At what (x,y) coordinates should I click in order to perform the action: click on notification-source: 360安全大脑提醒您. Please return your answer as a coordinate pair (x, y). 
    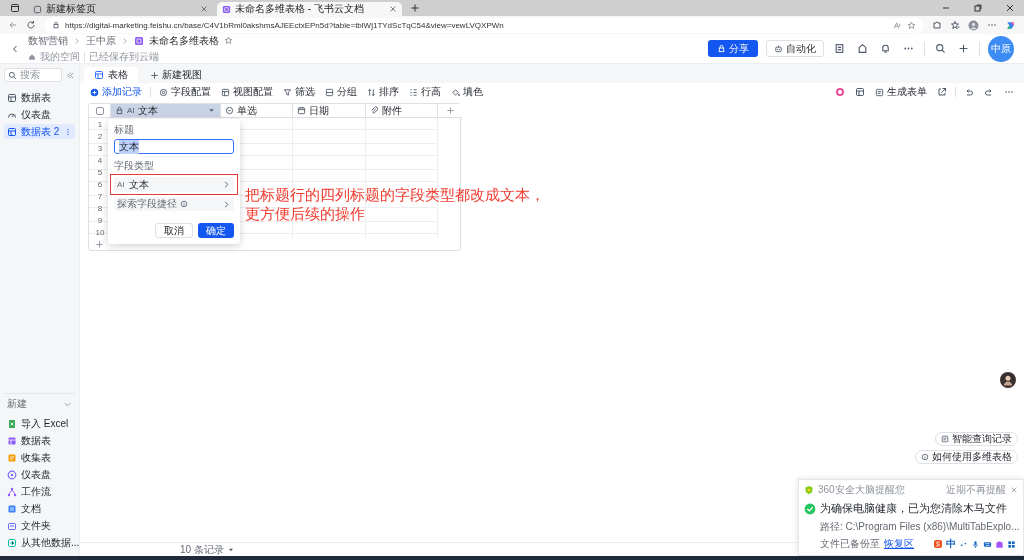
    Looking at the image, I should click on (862, 490).